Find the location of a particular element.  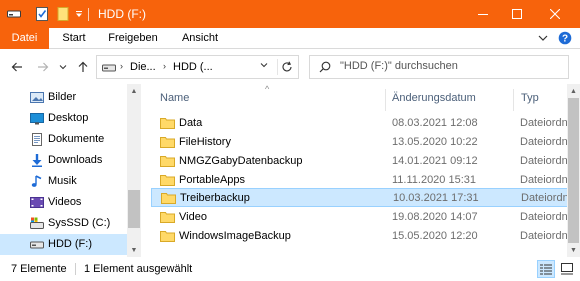

tab-start: Start is located at coordinates (74, 38).